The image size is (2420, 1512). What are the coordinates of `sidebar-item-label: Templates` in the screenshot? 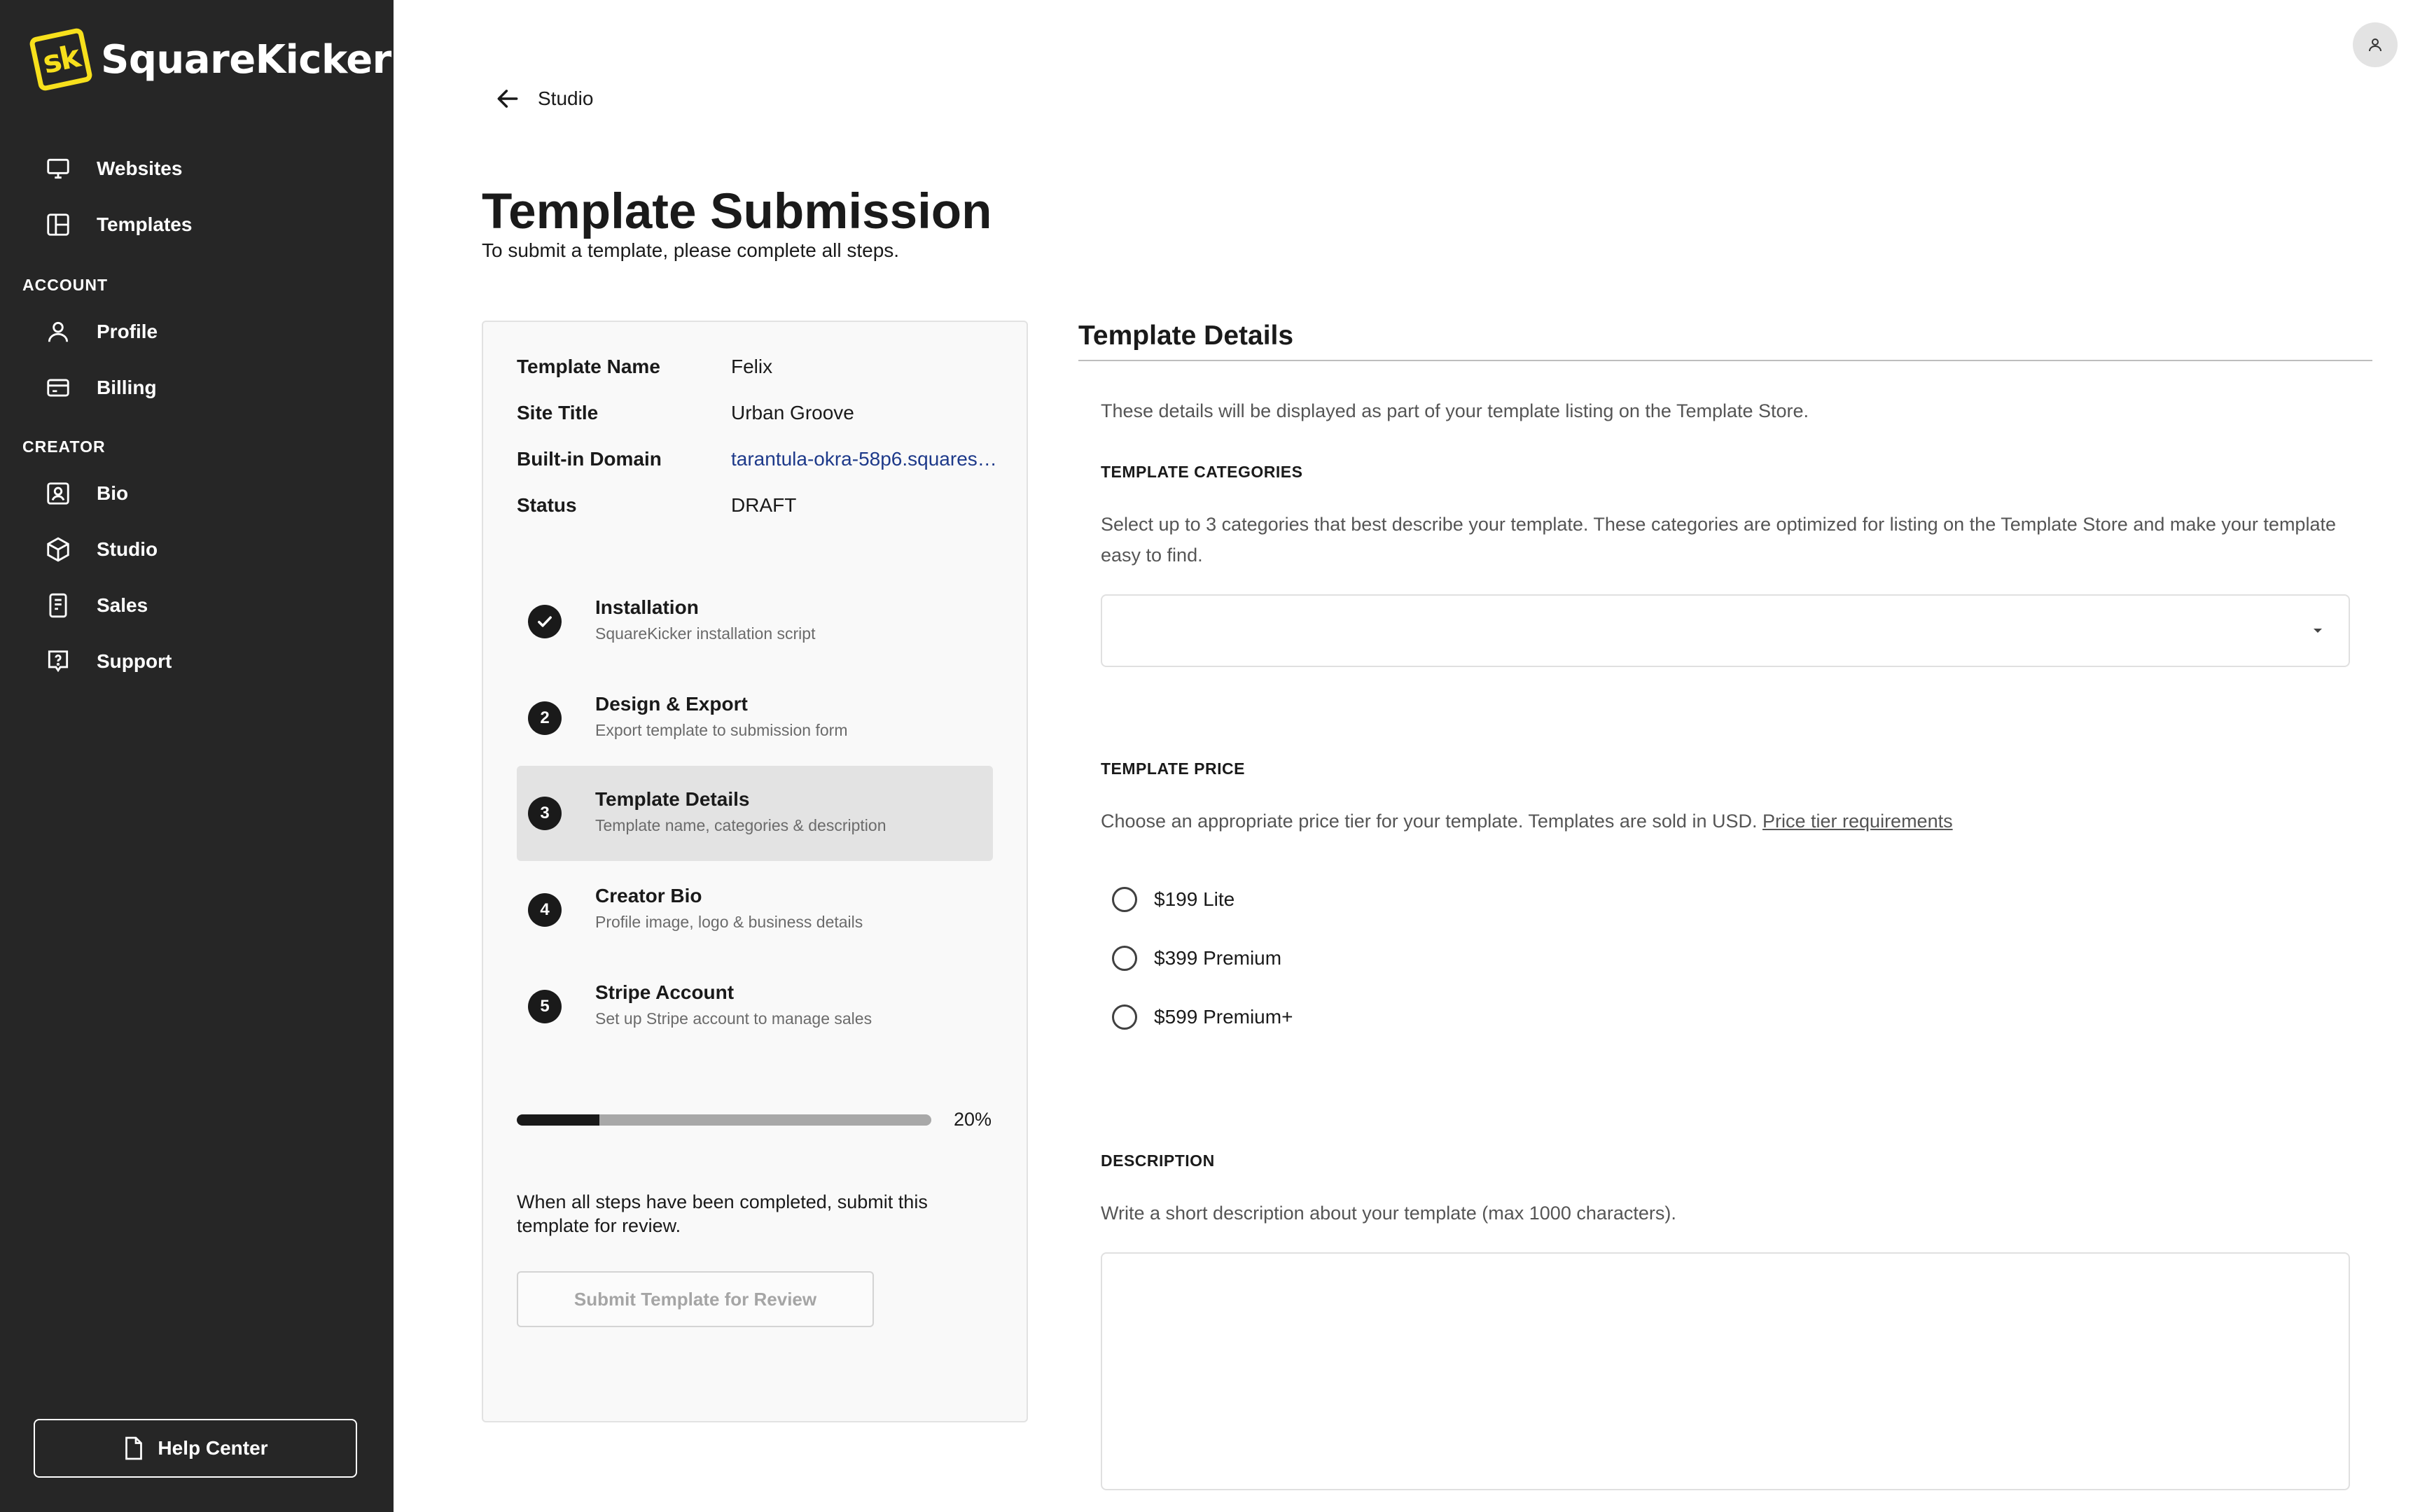 It's located at (145, 224).